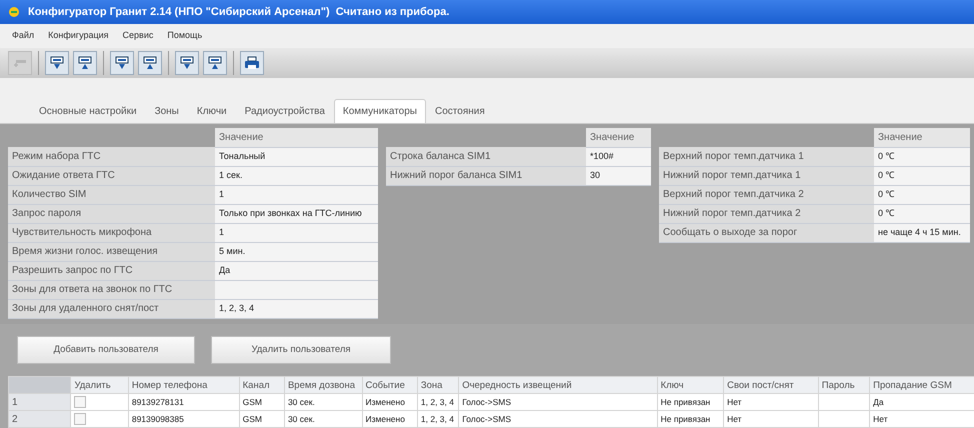 The image size is (974, 428). I want to click on tab: Ключи, so click(212, 111).